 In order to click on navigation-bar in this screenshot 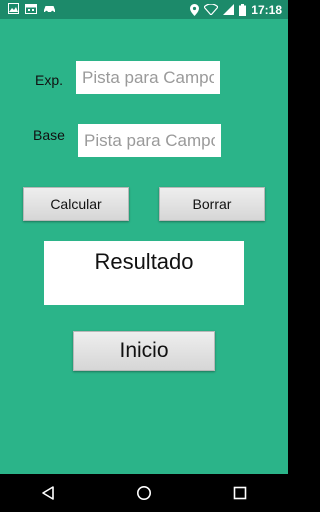, I will do `click(144, 493)`.